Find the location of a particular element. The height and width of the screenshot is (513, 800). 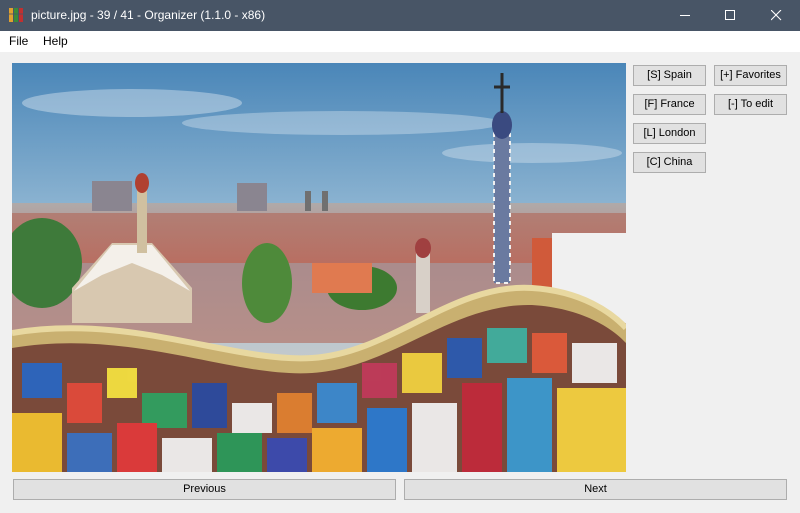

close-icon is located at coordinates (776, 15).